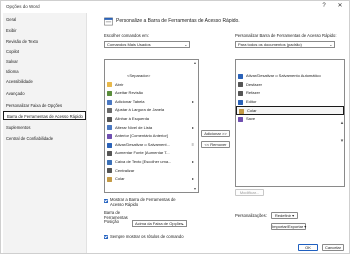 The height and width of the screenshot is (254, 350). Describe the element at coordinates (44, 71) in the screenshot. I see `sidebar-item-idioma: Idioma` at that location.